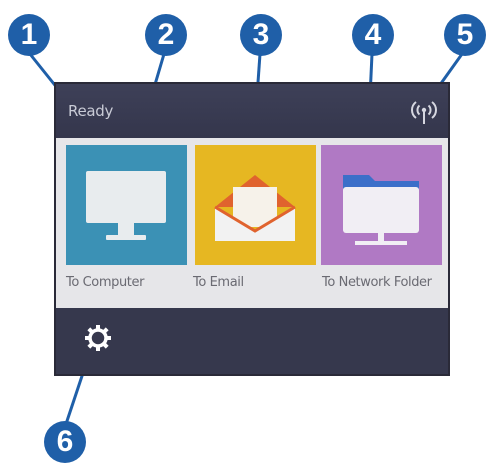 The width and height of the screenshot is (495, 471). I want to click on callout-badge-4: 4, so click(373, 35).